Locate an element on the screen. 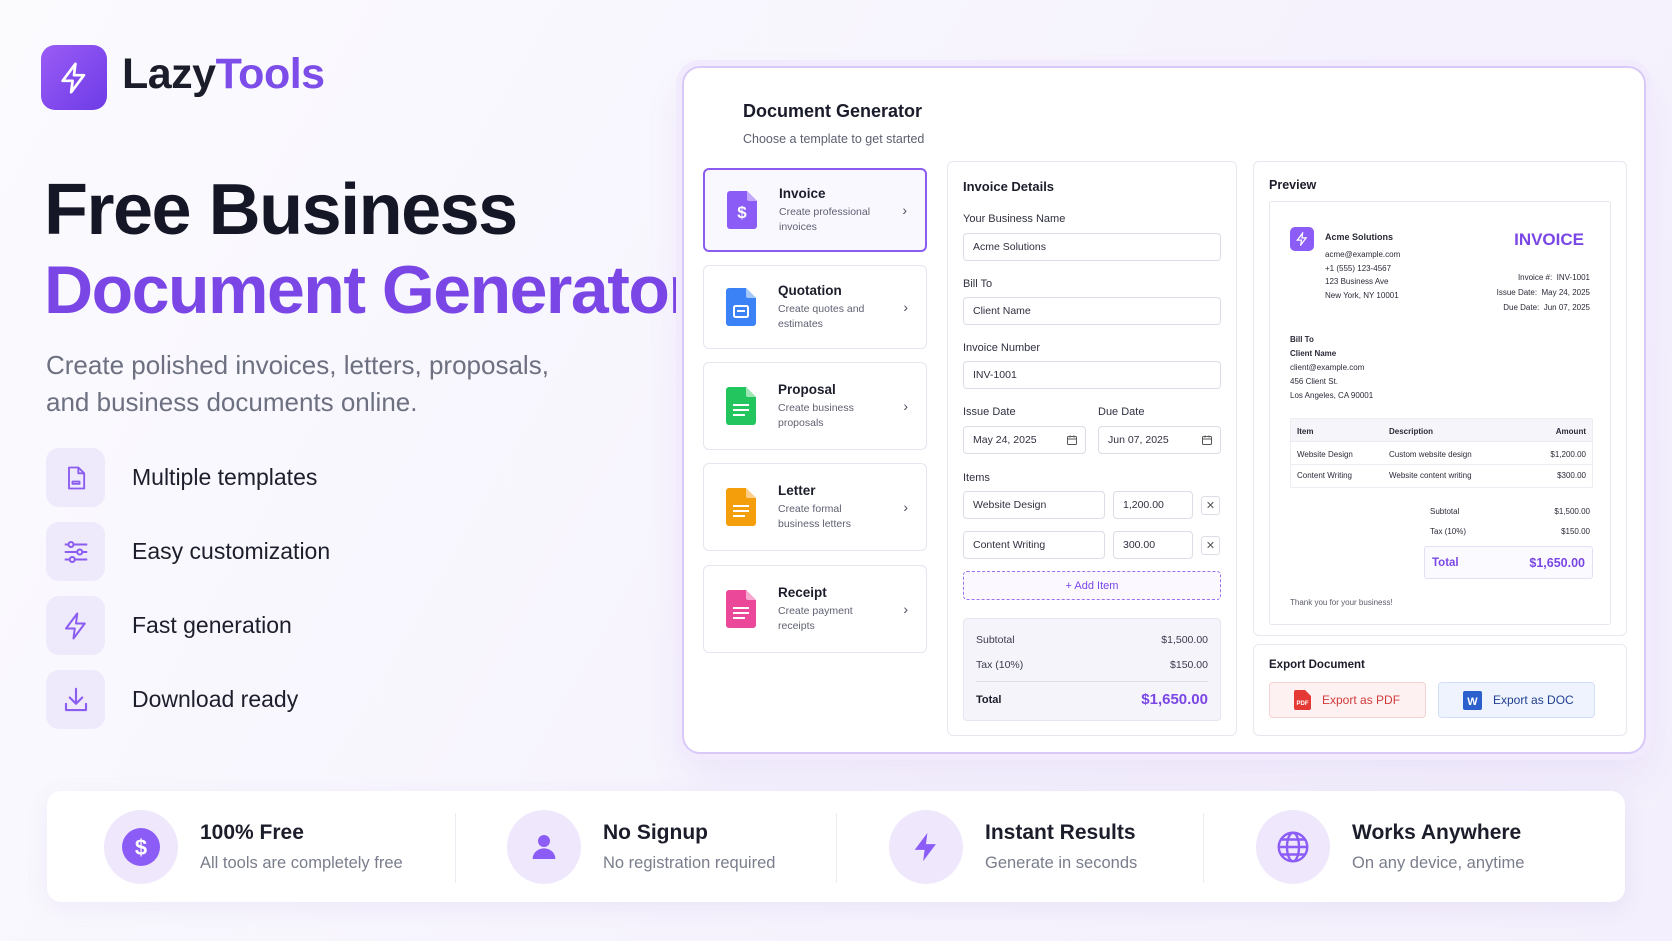 Image resolution: width=1672 pixels, height=941 pixels. preview-company: Acme Solutions is located at coordinates (1359, 237).